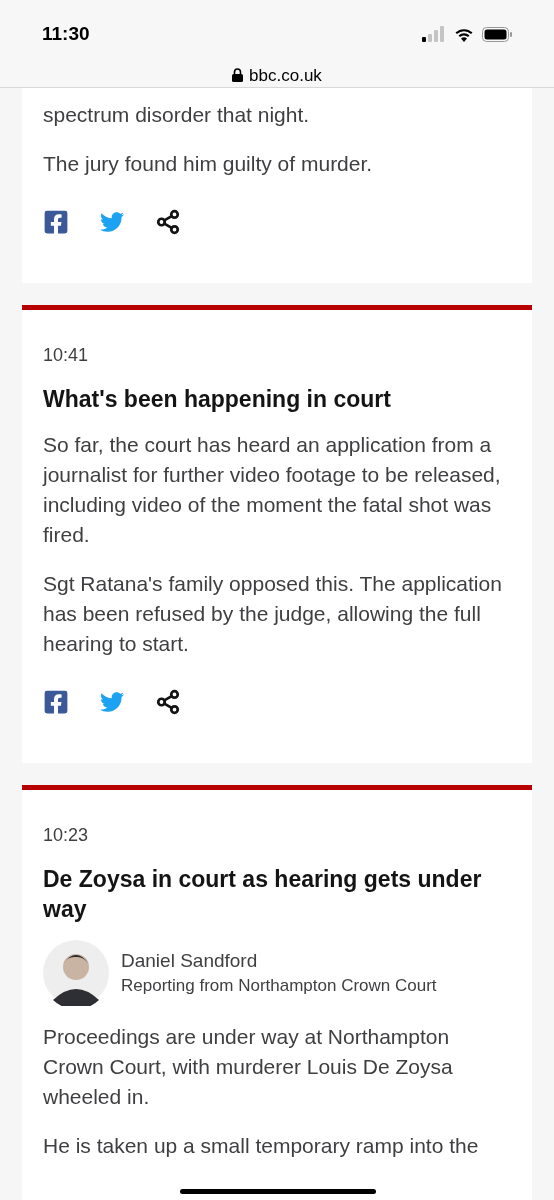 This screenshot has width=554, height=1200. What do you see at coordinates (66, 34) in the screenshot?
I see `status-time: 11:30` at bounding box center [66, 34].